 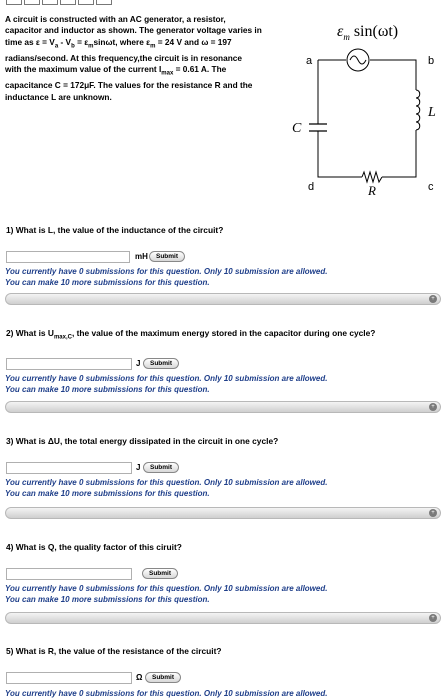 I want to click on question-3-answer-row: J Submit, so click(x=106, y=469).